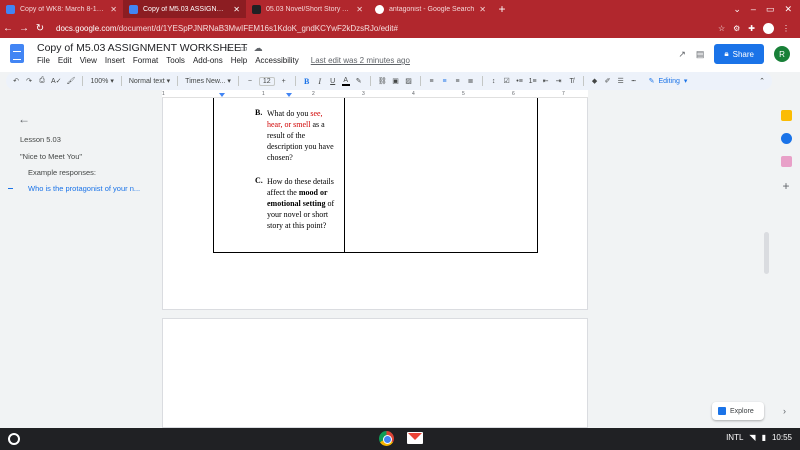 This screenshot has height=450, width=800. What do you see at coordinates (770, 9) in the screenshot?
I see `maximize-icon: ▭` at bounding box center [770, 9].